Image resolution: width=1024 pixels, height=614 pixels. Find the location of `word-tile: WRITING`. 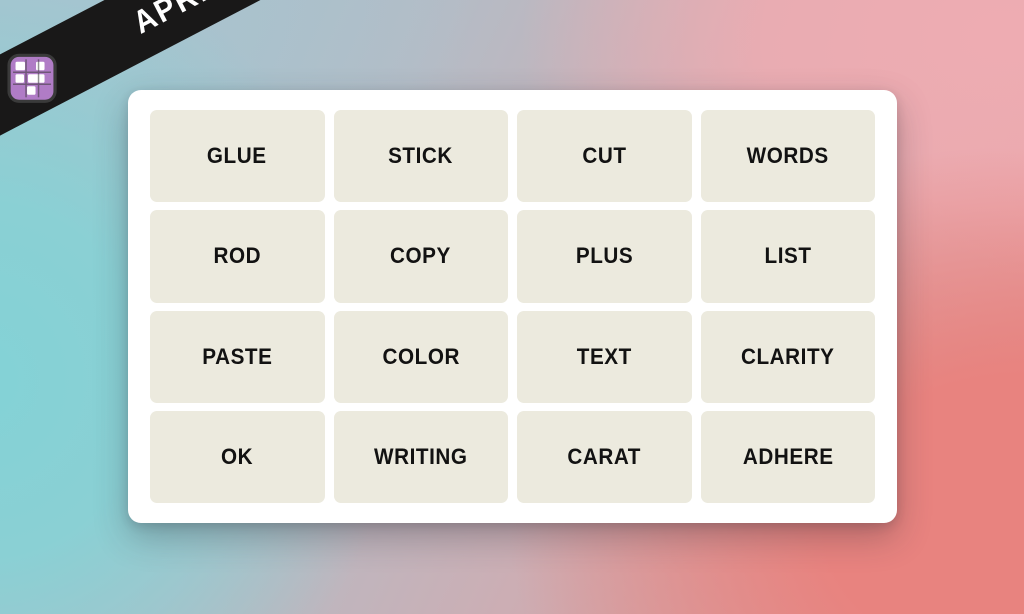

word-tile: WRITING is located at coordinates (420, 456).